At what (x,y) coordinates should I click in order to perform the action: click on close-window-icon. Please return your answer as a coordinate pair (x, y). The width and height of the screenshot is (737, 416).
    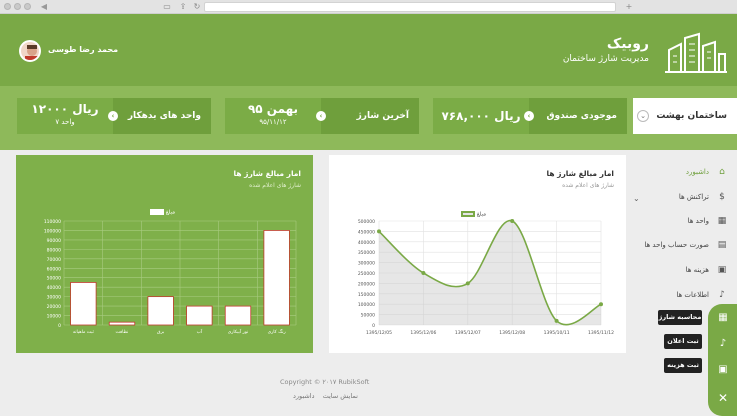
    Looking at the image, I should click on (7, 6).